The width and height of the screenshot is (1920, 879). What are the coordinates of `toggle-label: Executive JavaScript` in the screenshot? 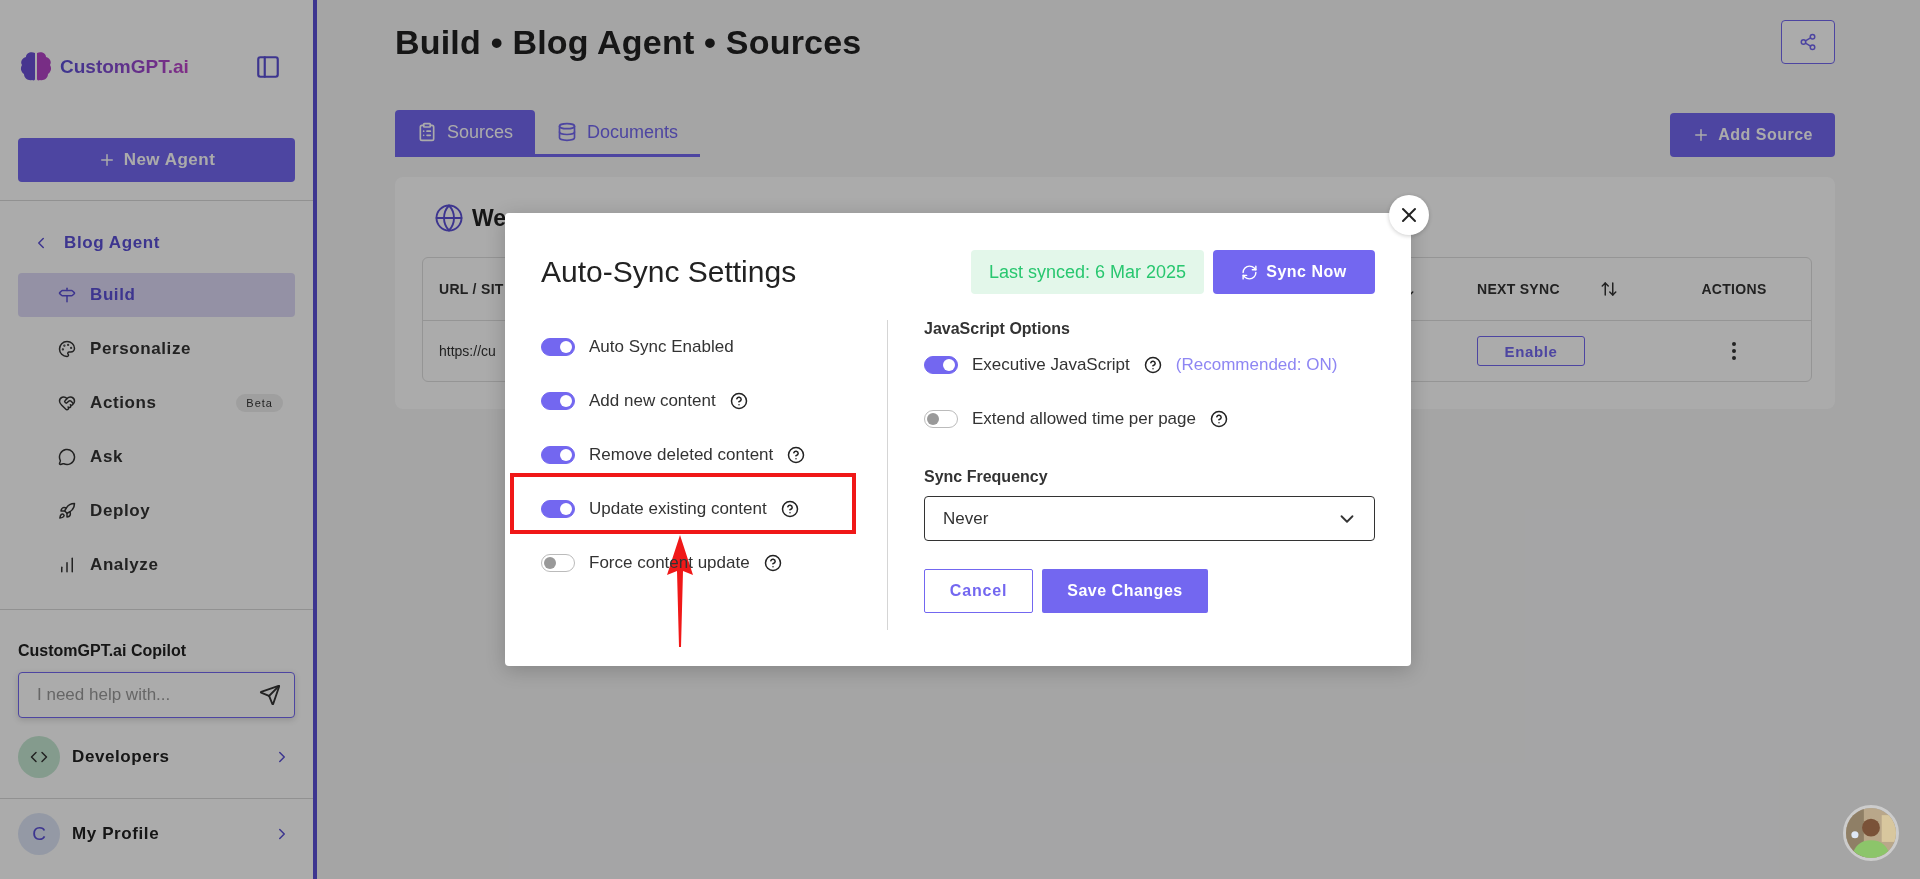 It's located at (1051, 365).